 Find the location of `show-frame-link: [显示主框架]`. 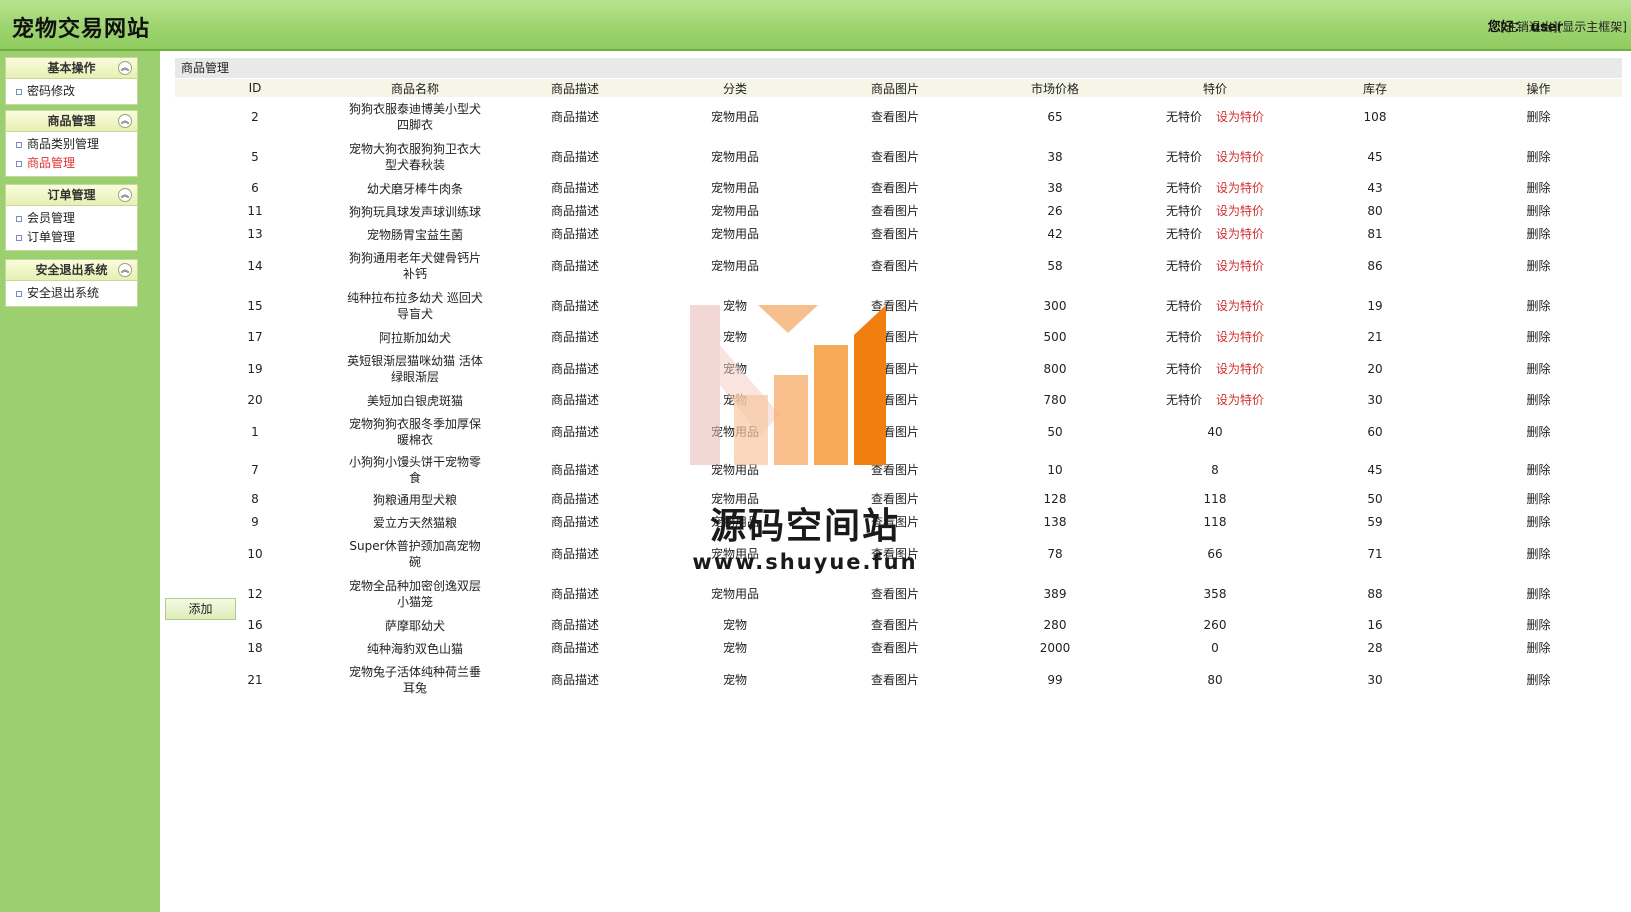

show-frame-link: [显示主框架] is located at coordinates (1592, 27).